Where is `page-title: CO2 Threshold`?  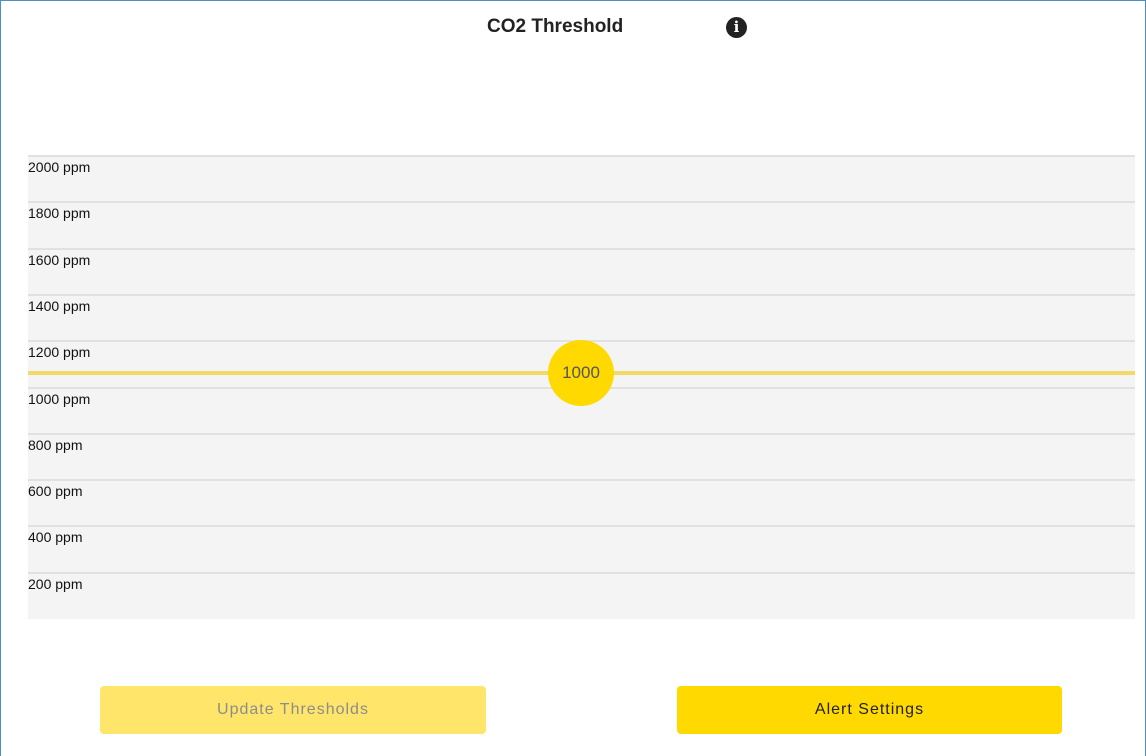 page-title: CO2 Threshold is located at coordinates (555, 26).